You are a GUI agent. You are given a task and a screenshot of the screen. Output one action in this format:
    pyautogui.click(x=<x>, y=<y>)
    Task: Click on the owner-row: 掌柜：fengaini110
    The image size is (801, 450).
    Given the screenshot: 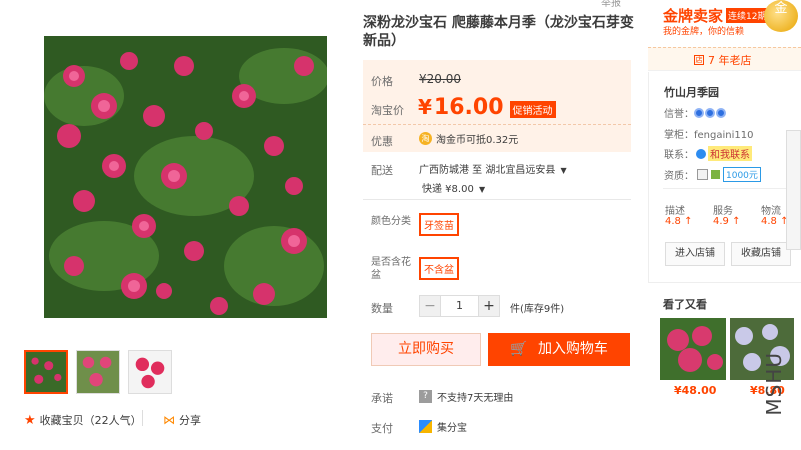 What is the action you would take?
    pyautogui.click(x=708, y=133)
    